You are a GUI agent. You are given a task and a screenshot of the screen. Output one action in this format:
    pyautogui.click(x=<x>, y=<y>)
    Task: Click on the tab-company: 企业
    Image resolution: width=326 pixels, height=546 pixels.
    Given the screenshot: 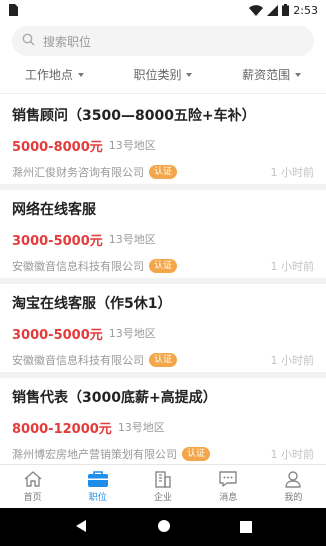 What is the action you would take?
    pyautogui.click(x=162, y=486)
    